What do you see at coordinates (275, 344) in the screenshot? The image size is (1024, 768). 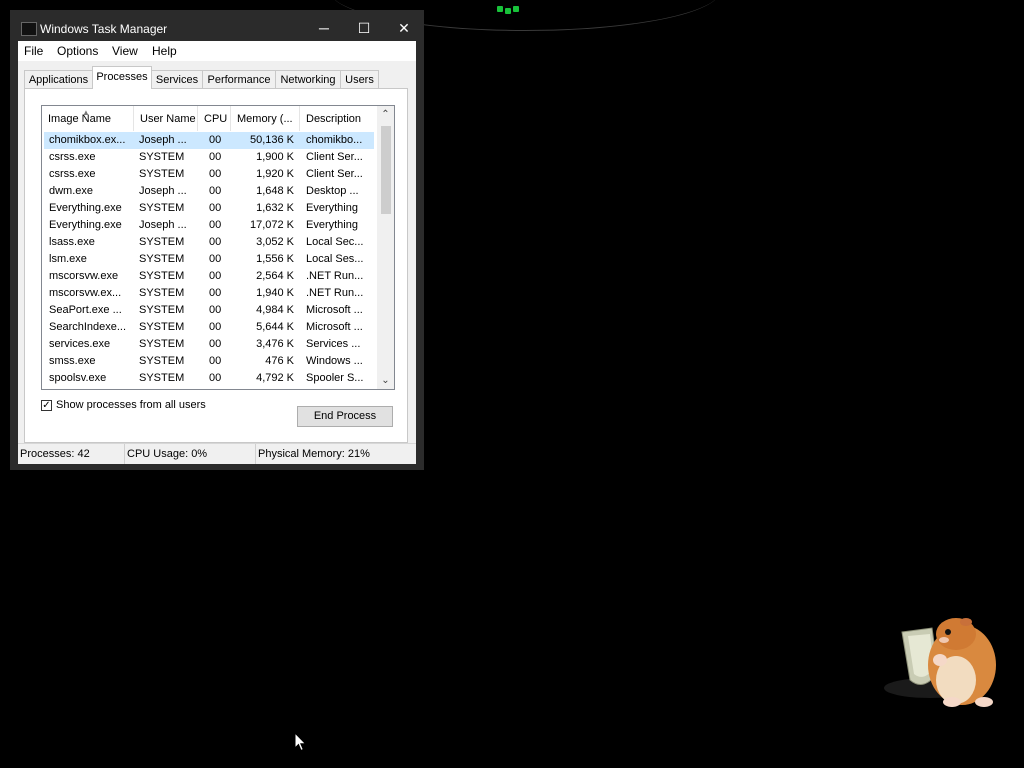 I see `memory-cell: 3,476 K` at bounding box center [275, 344].